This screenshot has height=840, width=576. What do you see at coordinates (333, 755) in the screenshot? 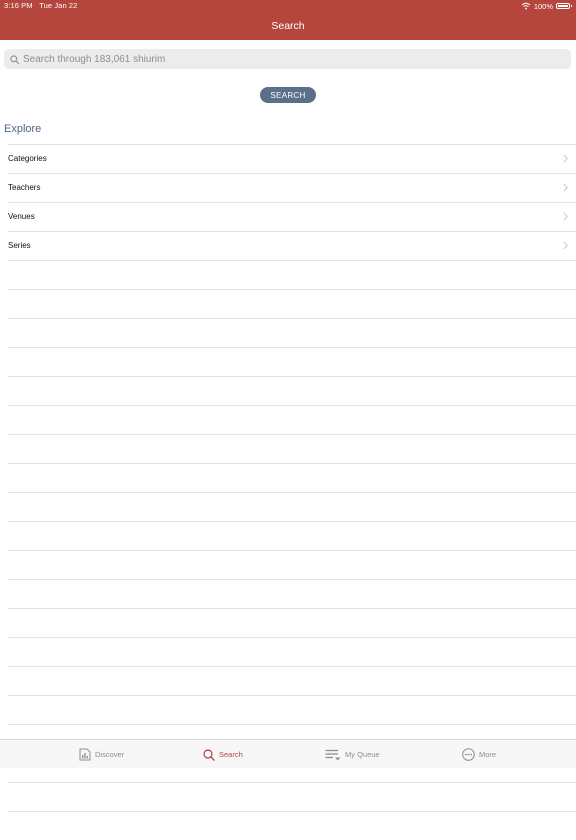
I see `queue-icon` at bounding box center [333, 755].